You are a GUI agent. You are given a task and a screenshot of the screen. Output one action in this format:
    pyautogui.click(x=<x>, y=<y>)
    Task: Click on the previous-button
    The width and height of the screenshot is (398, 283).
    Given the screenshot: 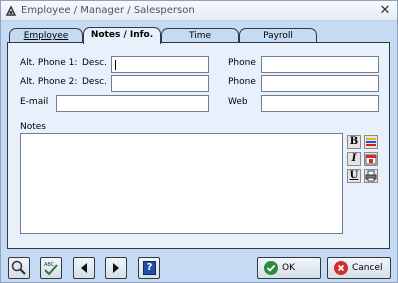 What is the action you would take?
    pyautogui.click(x=84, y=268)
    